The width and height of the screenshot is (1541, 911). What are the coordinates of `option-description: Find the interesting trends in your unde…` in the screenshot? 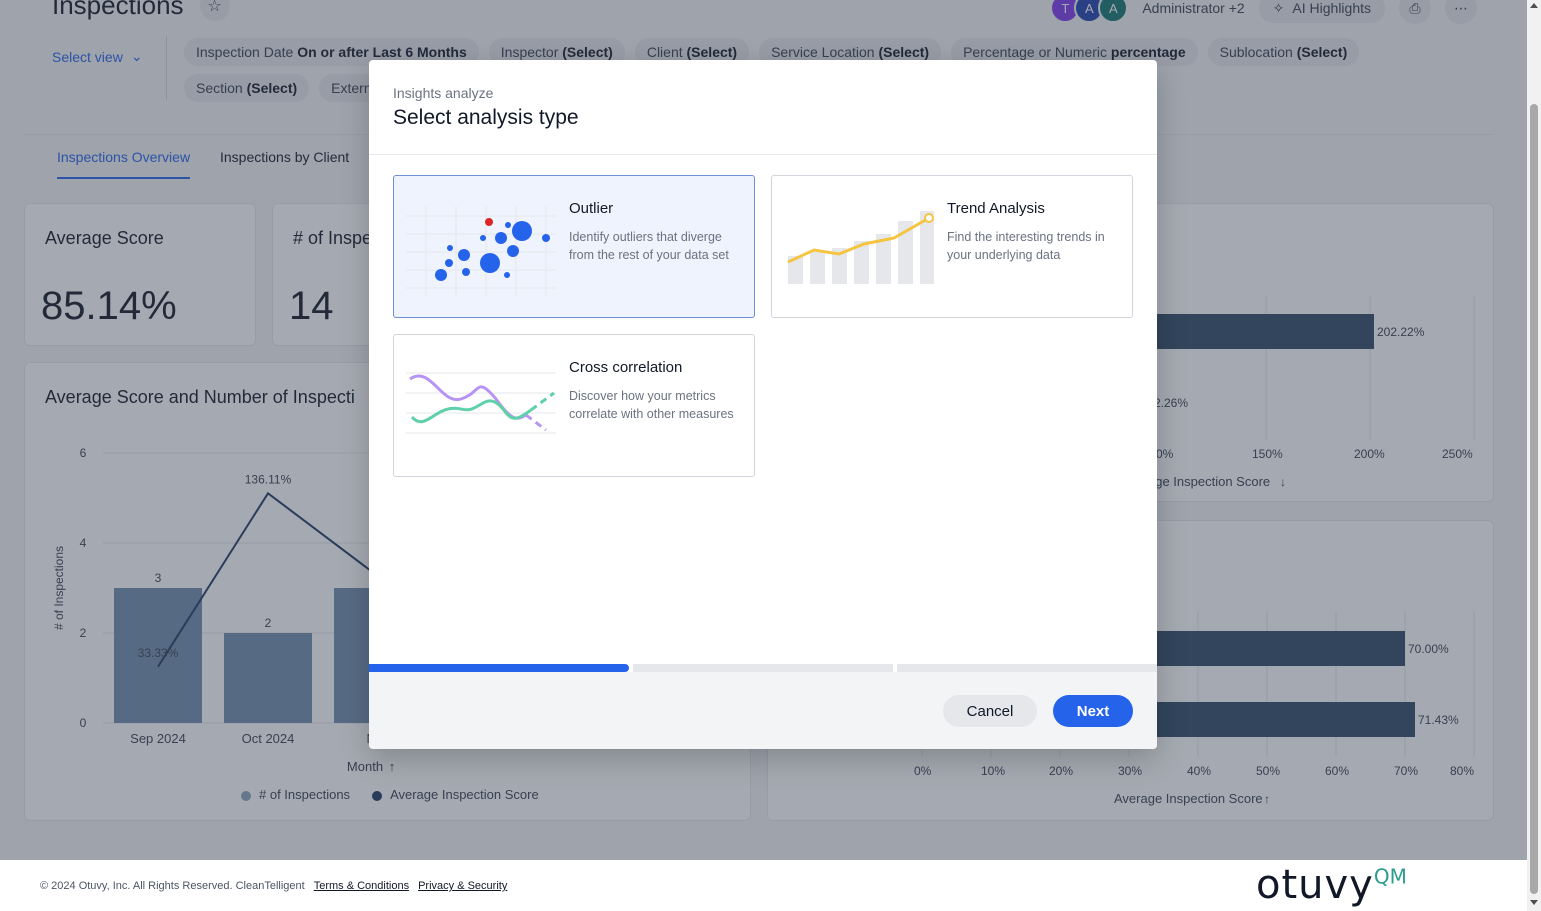 It's located at (1026, 246).